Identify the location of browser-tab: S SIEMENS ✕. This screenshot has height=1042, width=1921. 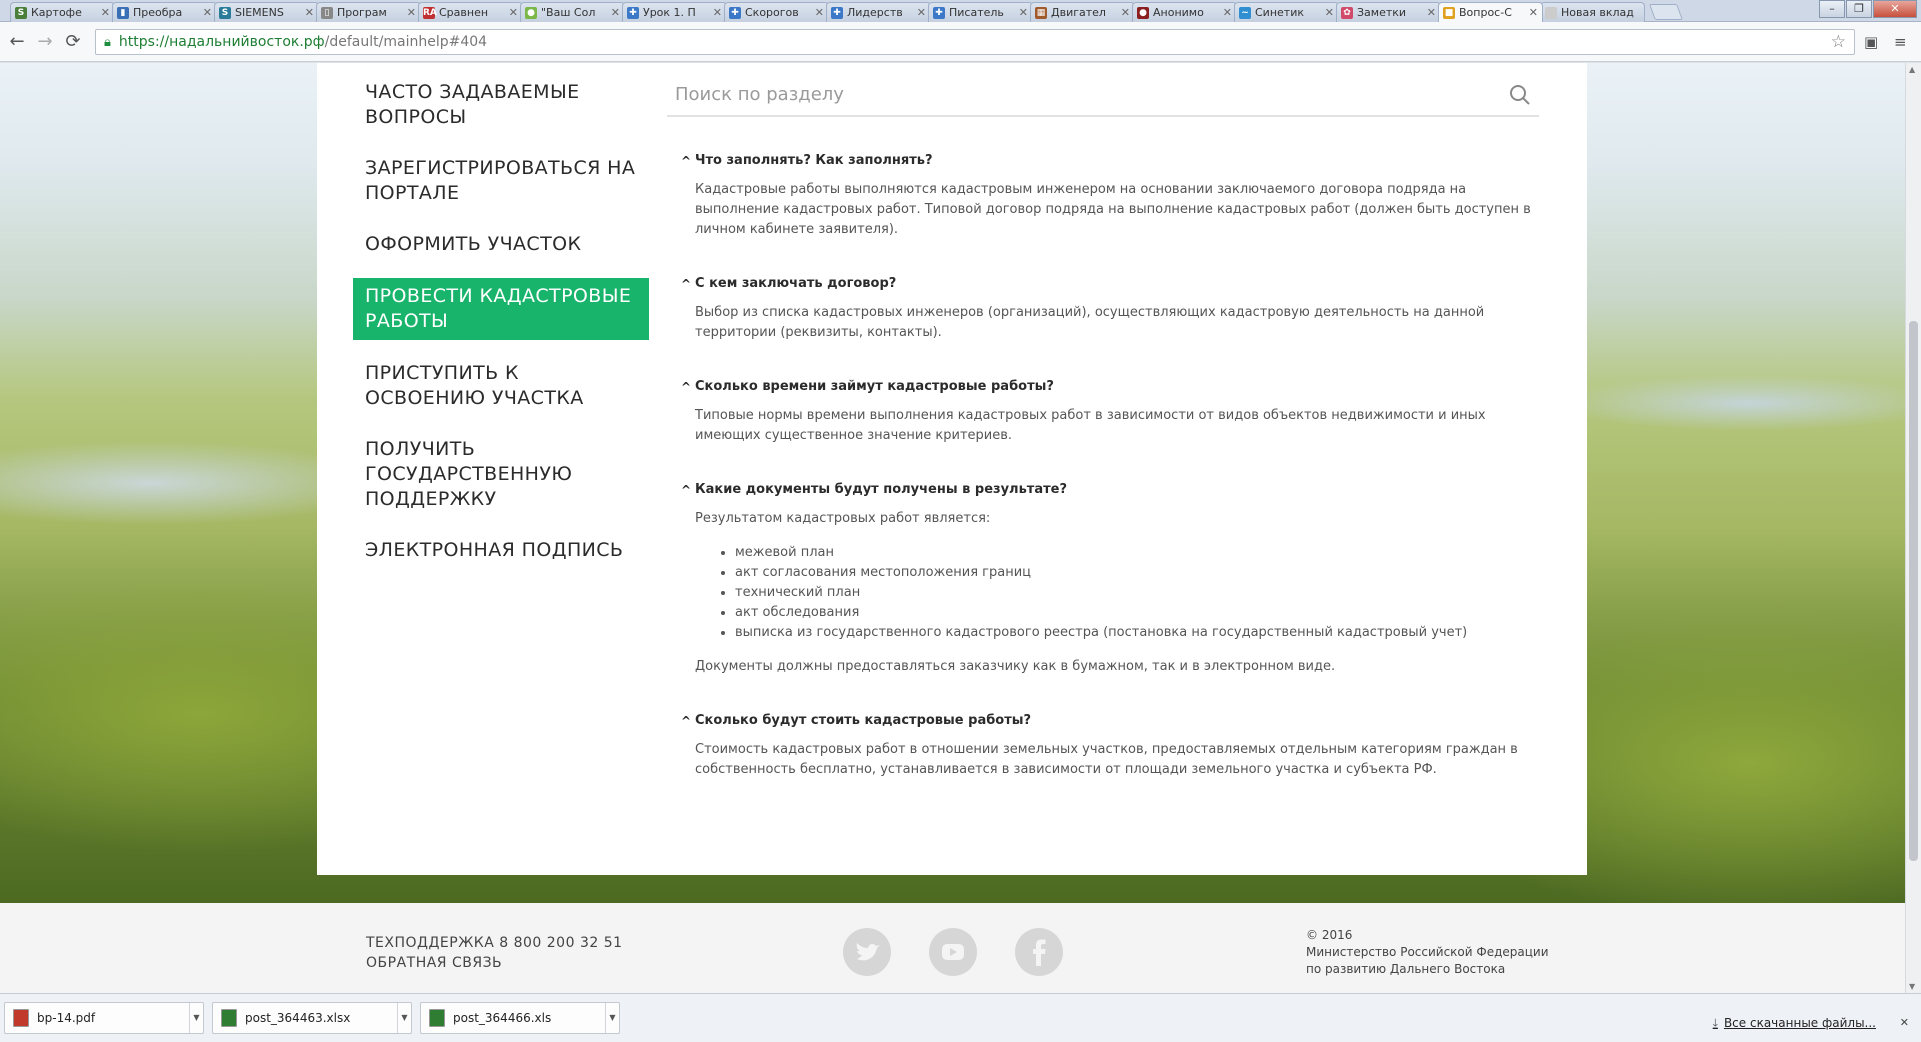
(266, 12).